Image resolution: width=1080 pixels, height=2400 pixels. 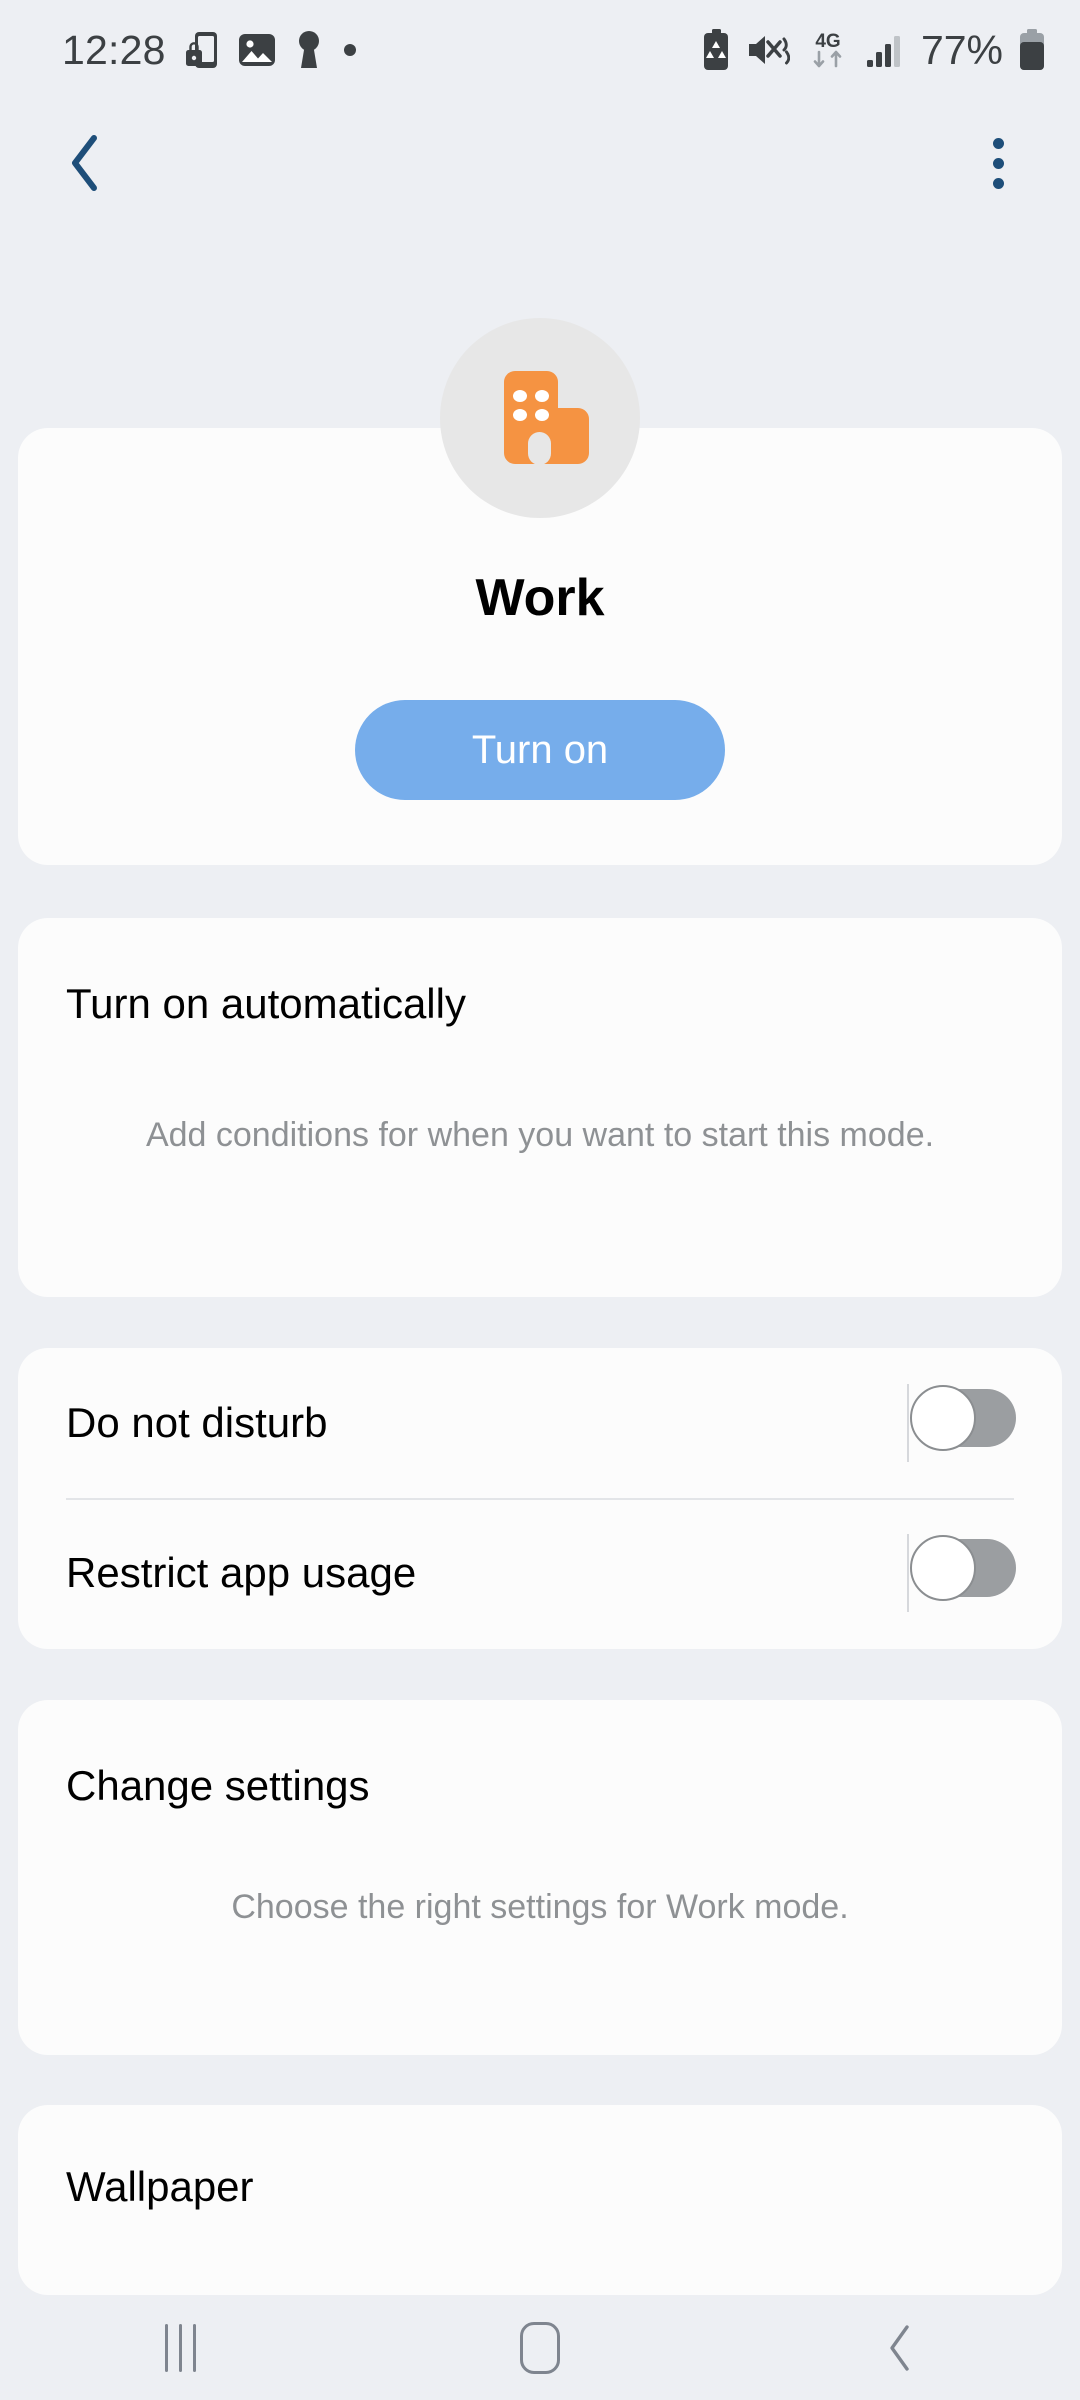 What do you see at coordinates (886, 50) in the screenshot?
I see `signal-bars-icon` at bounding box center [886, 50].